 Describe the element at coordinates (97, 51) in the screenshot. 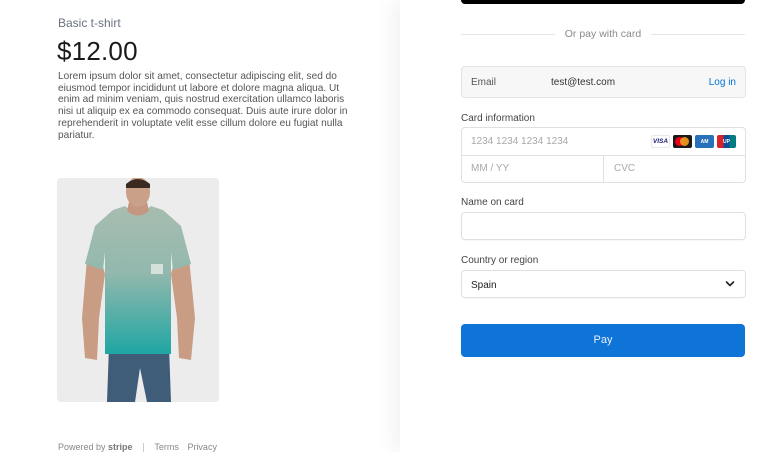

I see `product-price: $12.00` at that location.